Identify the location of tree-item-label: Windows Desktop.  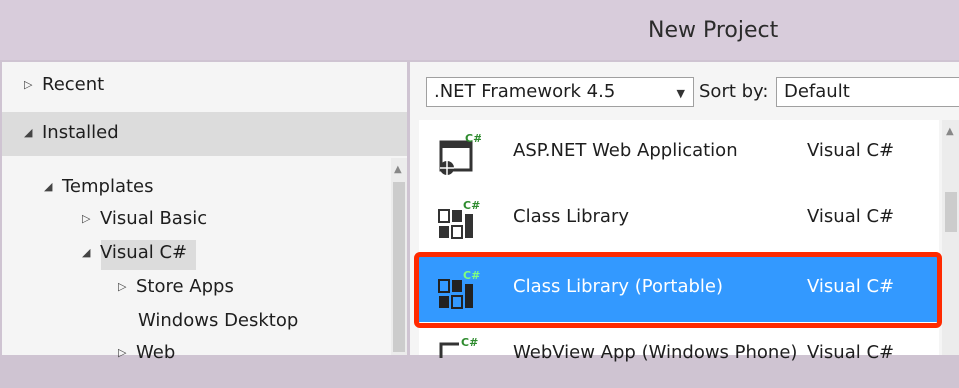
(218, 320).